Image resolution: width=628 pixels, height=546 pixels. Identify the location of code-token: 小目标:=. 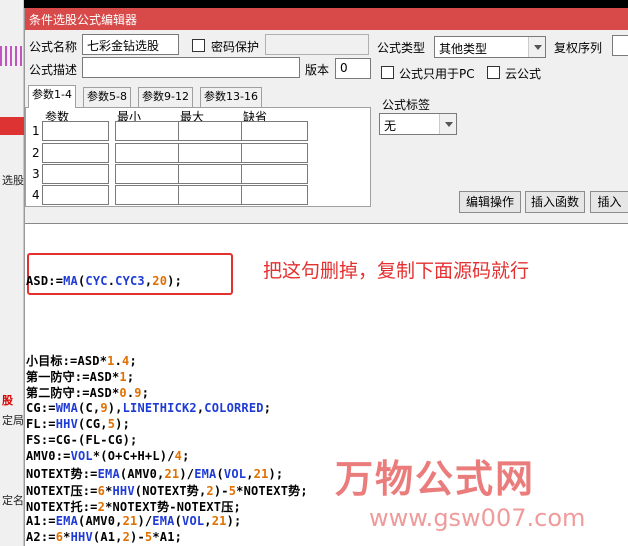
(52, 361).